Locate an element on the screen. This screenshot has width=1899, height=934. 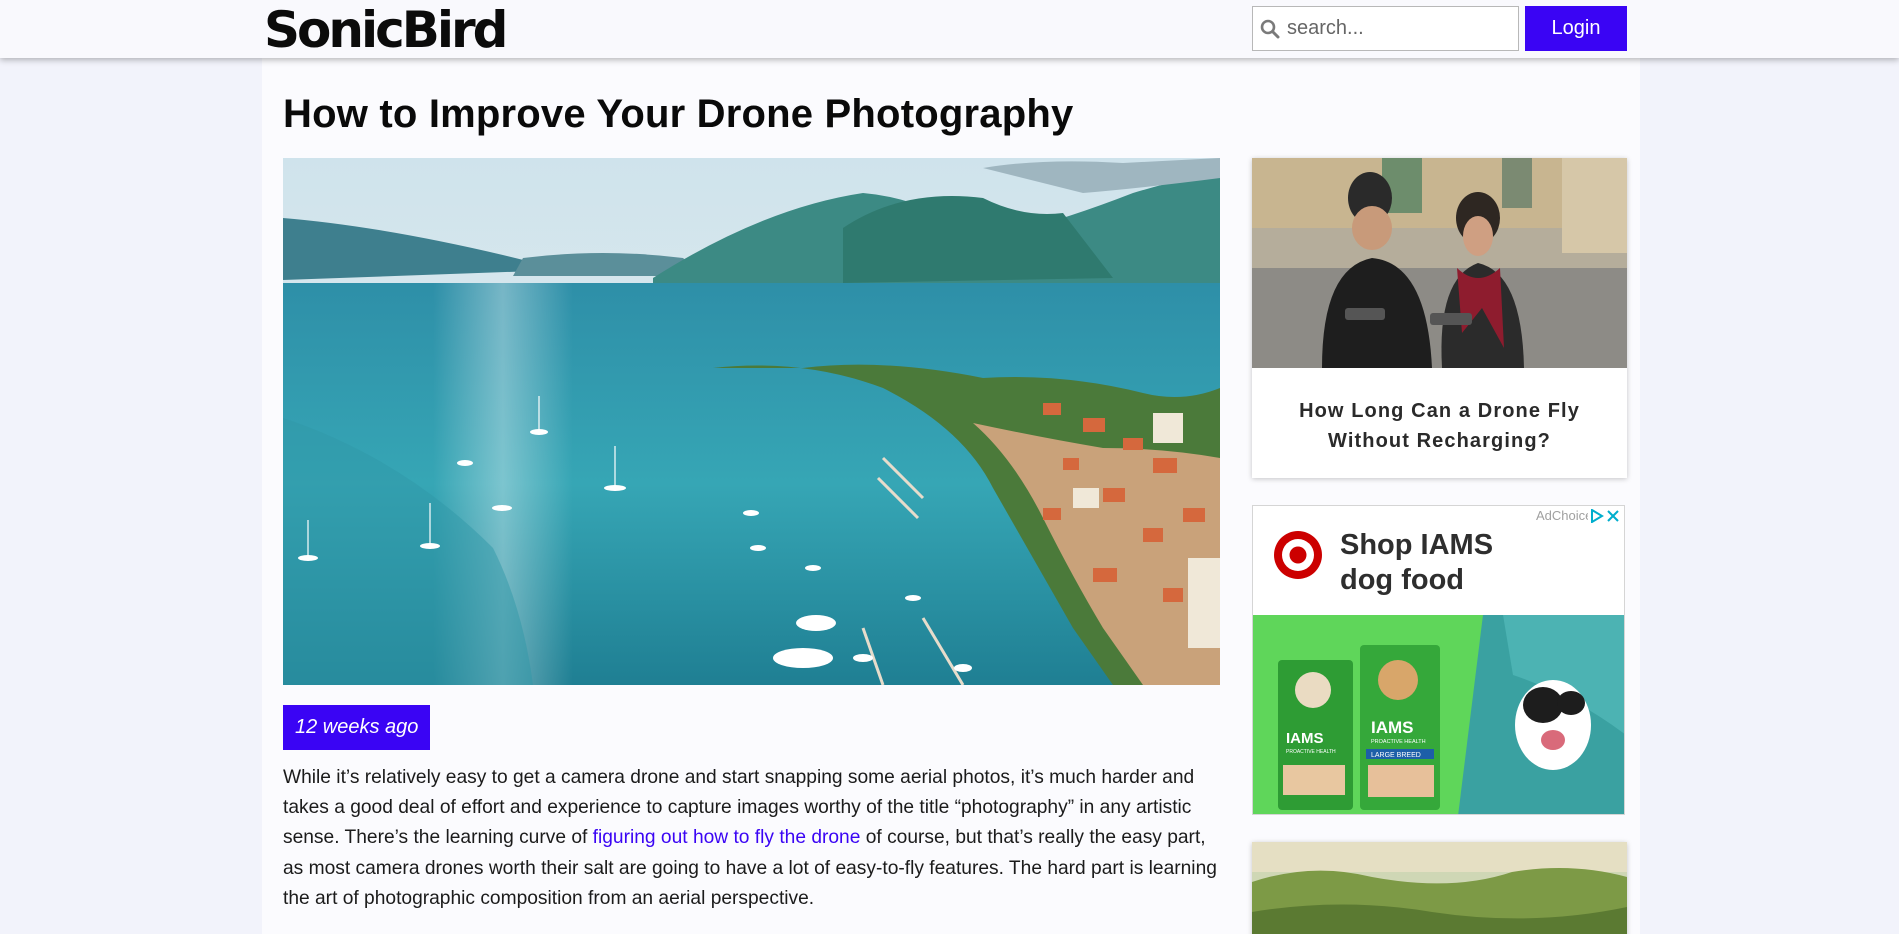
search-box is located at coordinates (1385, 28).